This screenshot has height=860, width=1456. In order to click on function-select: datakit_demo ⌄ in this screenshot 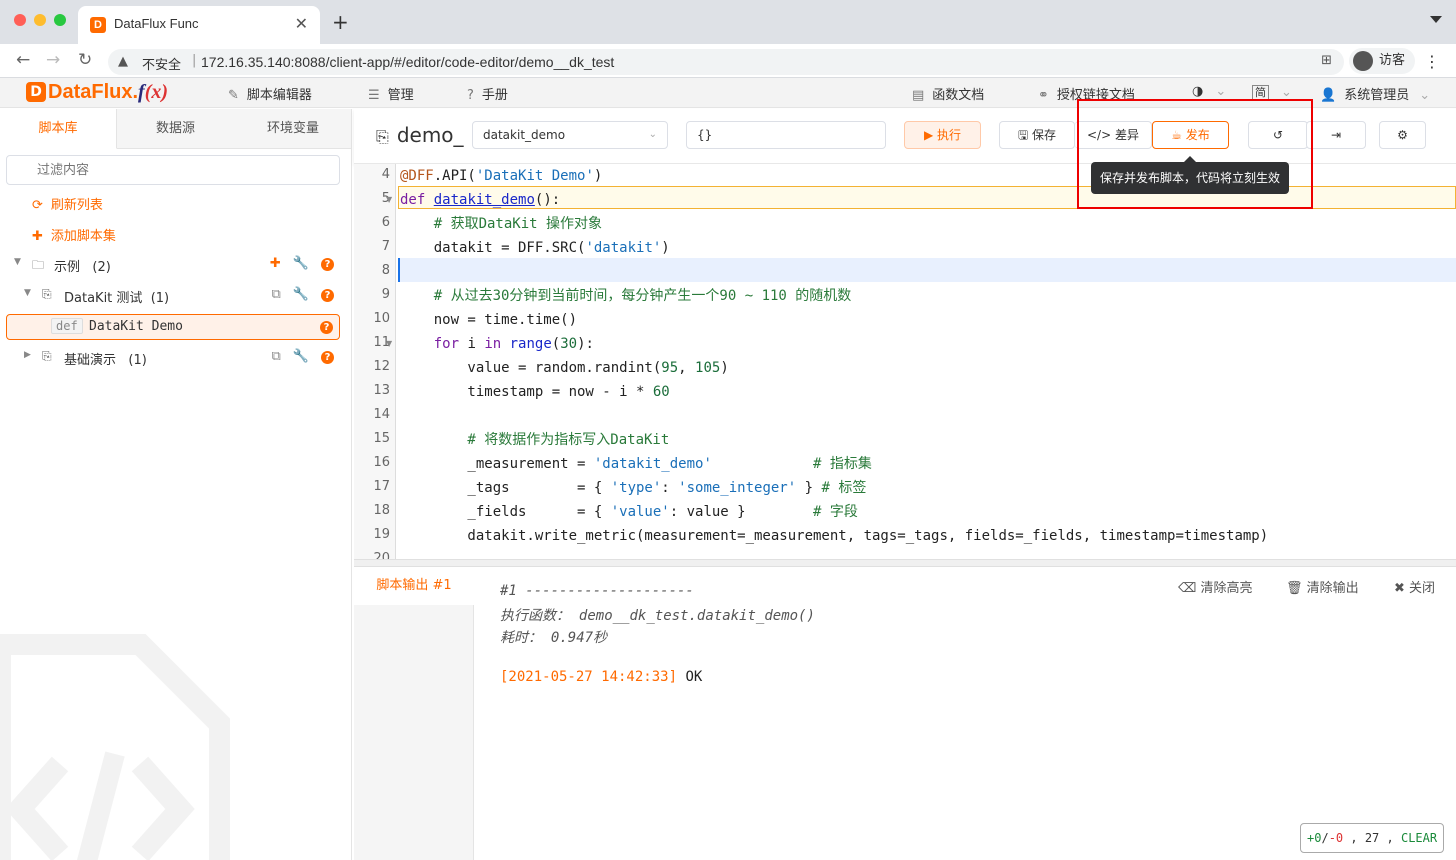, I will do `click(570, 135)`.